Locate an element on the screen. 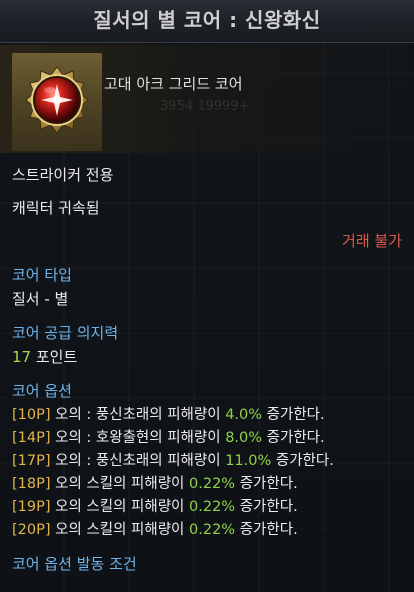 This screenshot has width=414, height=592. option-point-tag: [19P] is located at coordinates (31, 507).